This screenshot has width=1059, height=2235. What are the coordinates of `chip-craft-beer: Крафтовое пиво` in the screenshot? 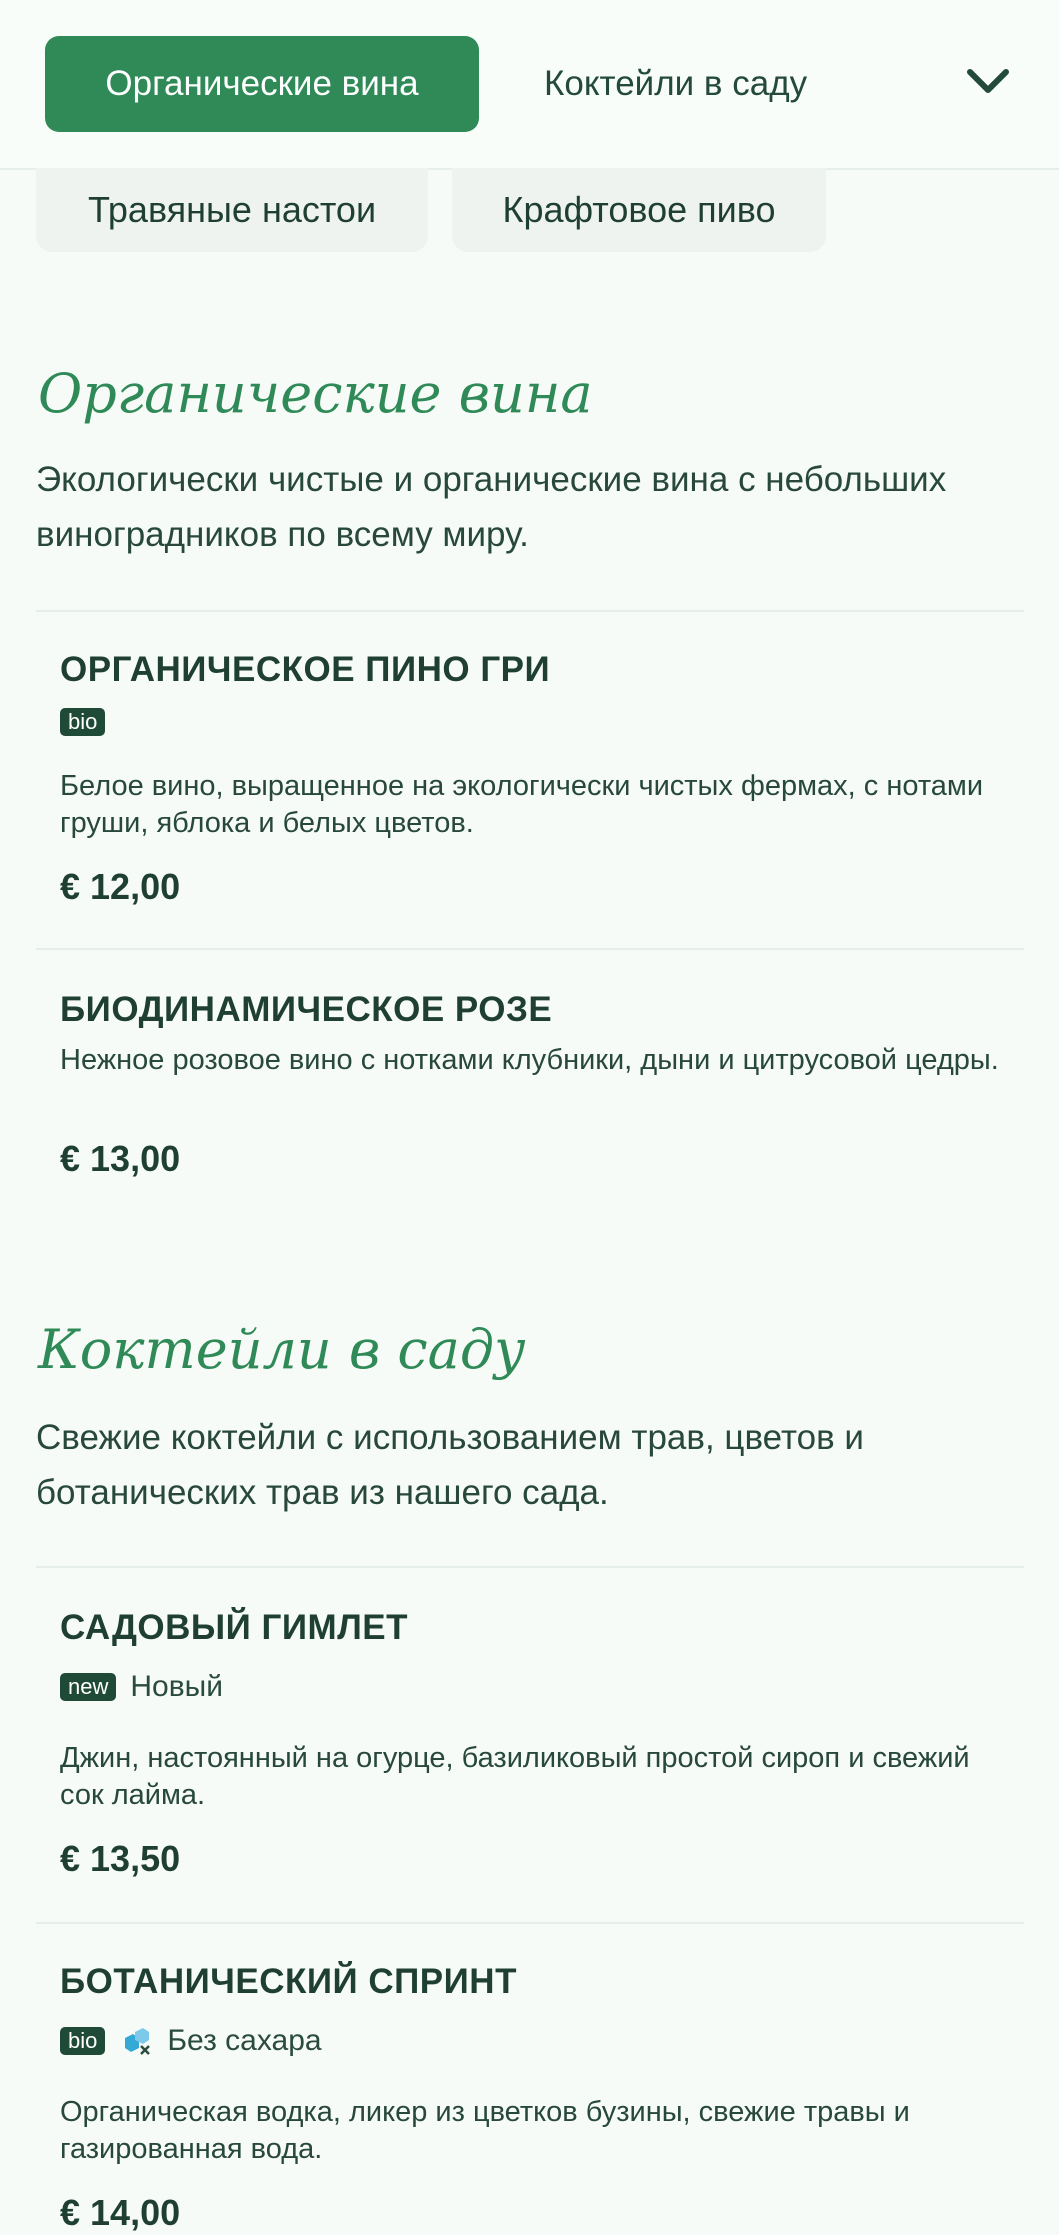 It's located at (639, 210).